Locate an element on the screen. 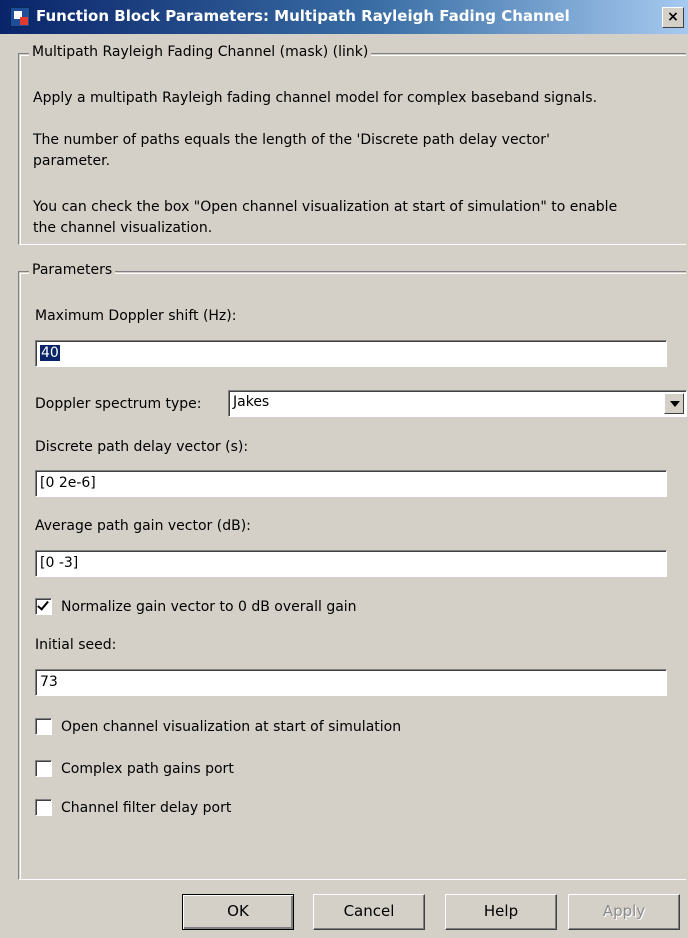 The image size is (688, 938). max-doppler-label: Maximum Doppler shift (Hz): is located at coordinates (136, 316).